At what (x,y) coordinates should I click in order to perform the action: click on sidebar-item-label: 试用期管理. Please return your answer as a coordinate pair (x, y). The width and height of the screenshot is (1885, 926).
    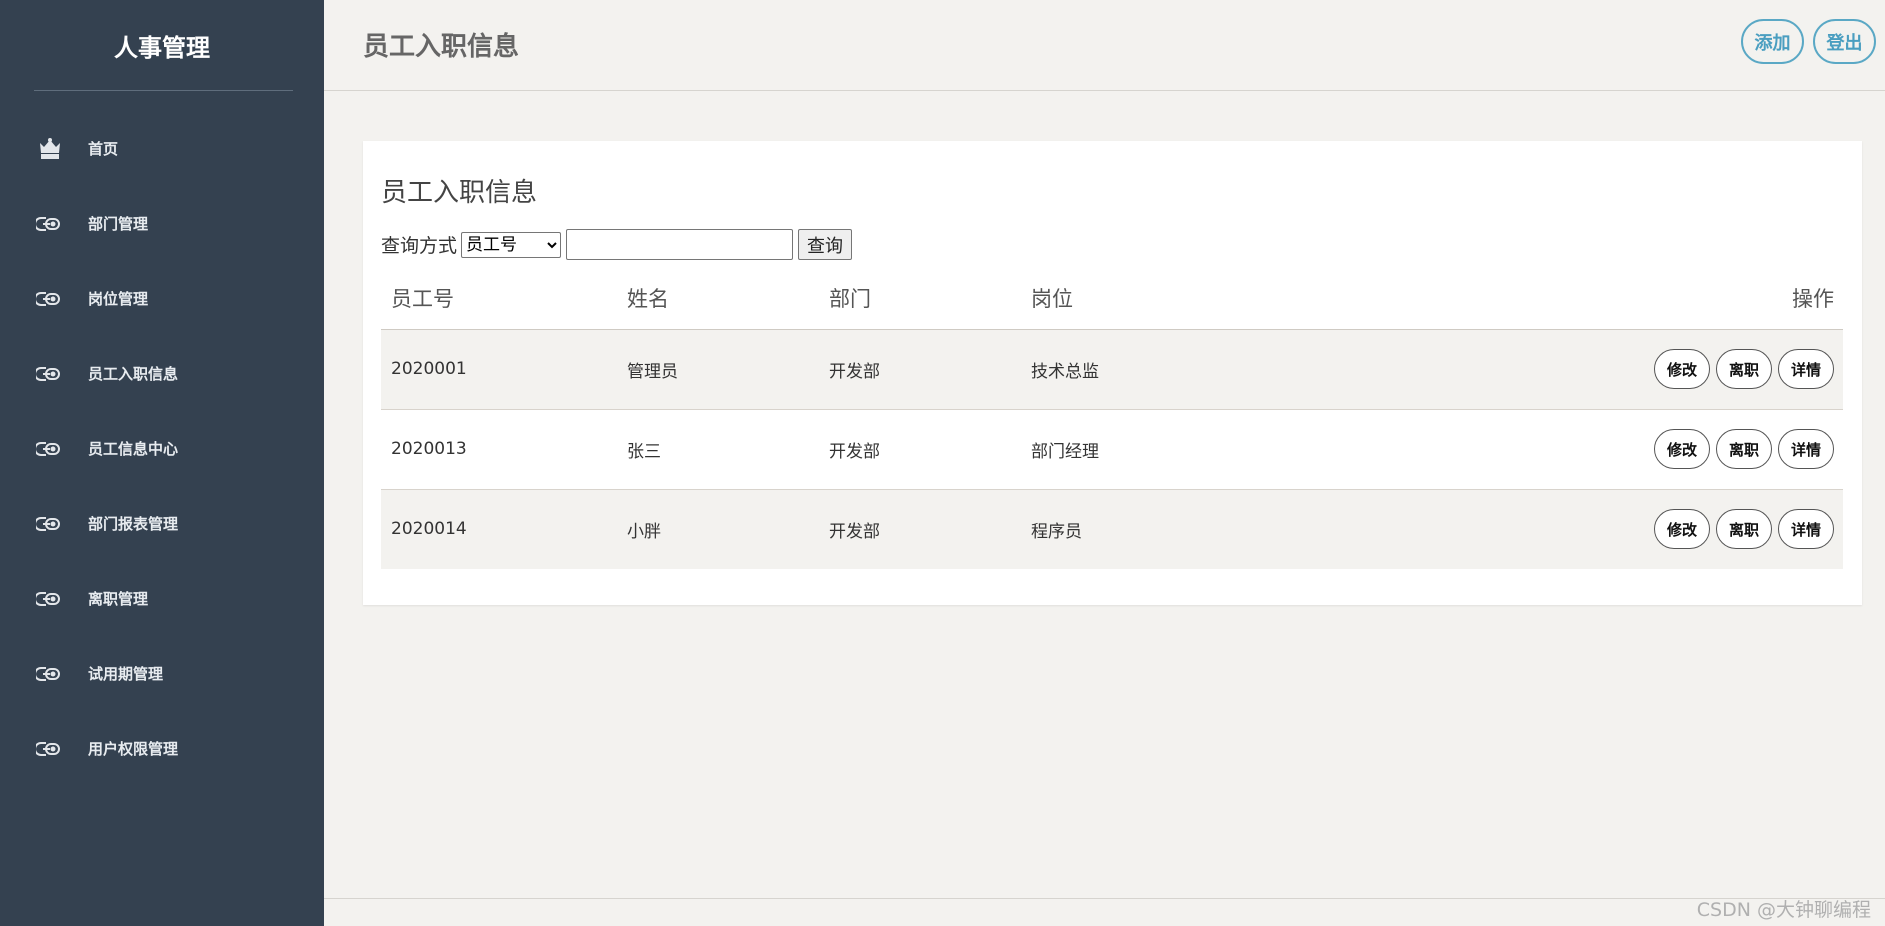
    Looking at the image, I should click on (126, 674).